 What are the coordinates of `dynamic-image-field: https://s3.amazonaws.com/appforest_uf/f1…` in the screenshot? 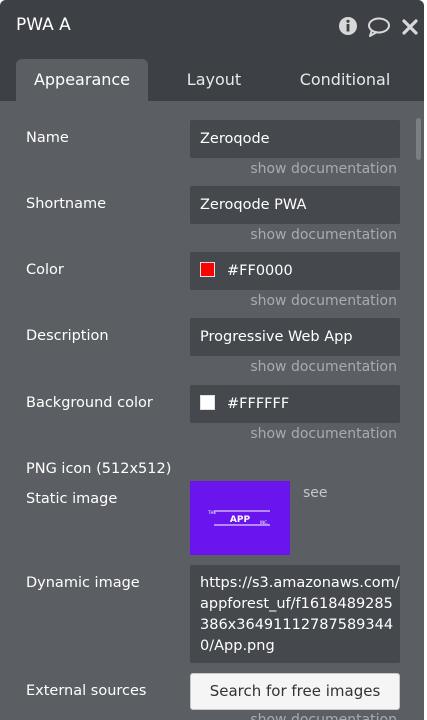 It's located at (295, 614).